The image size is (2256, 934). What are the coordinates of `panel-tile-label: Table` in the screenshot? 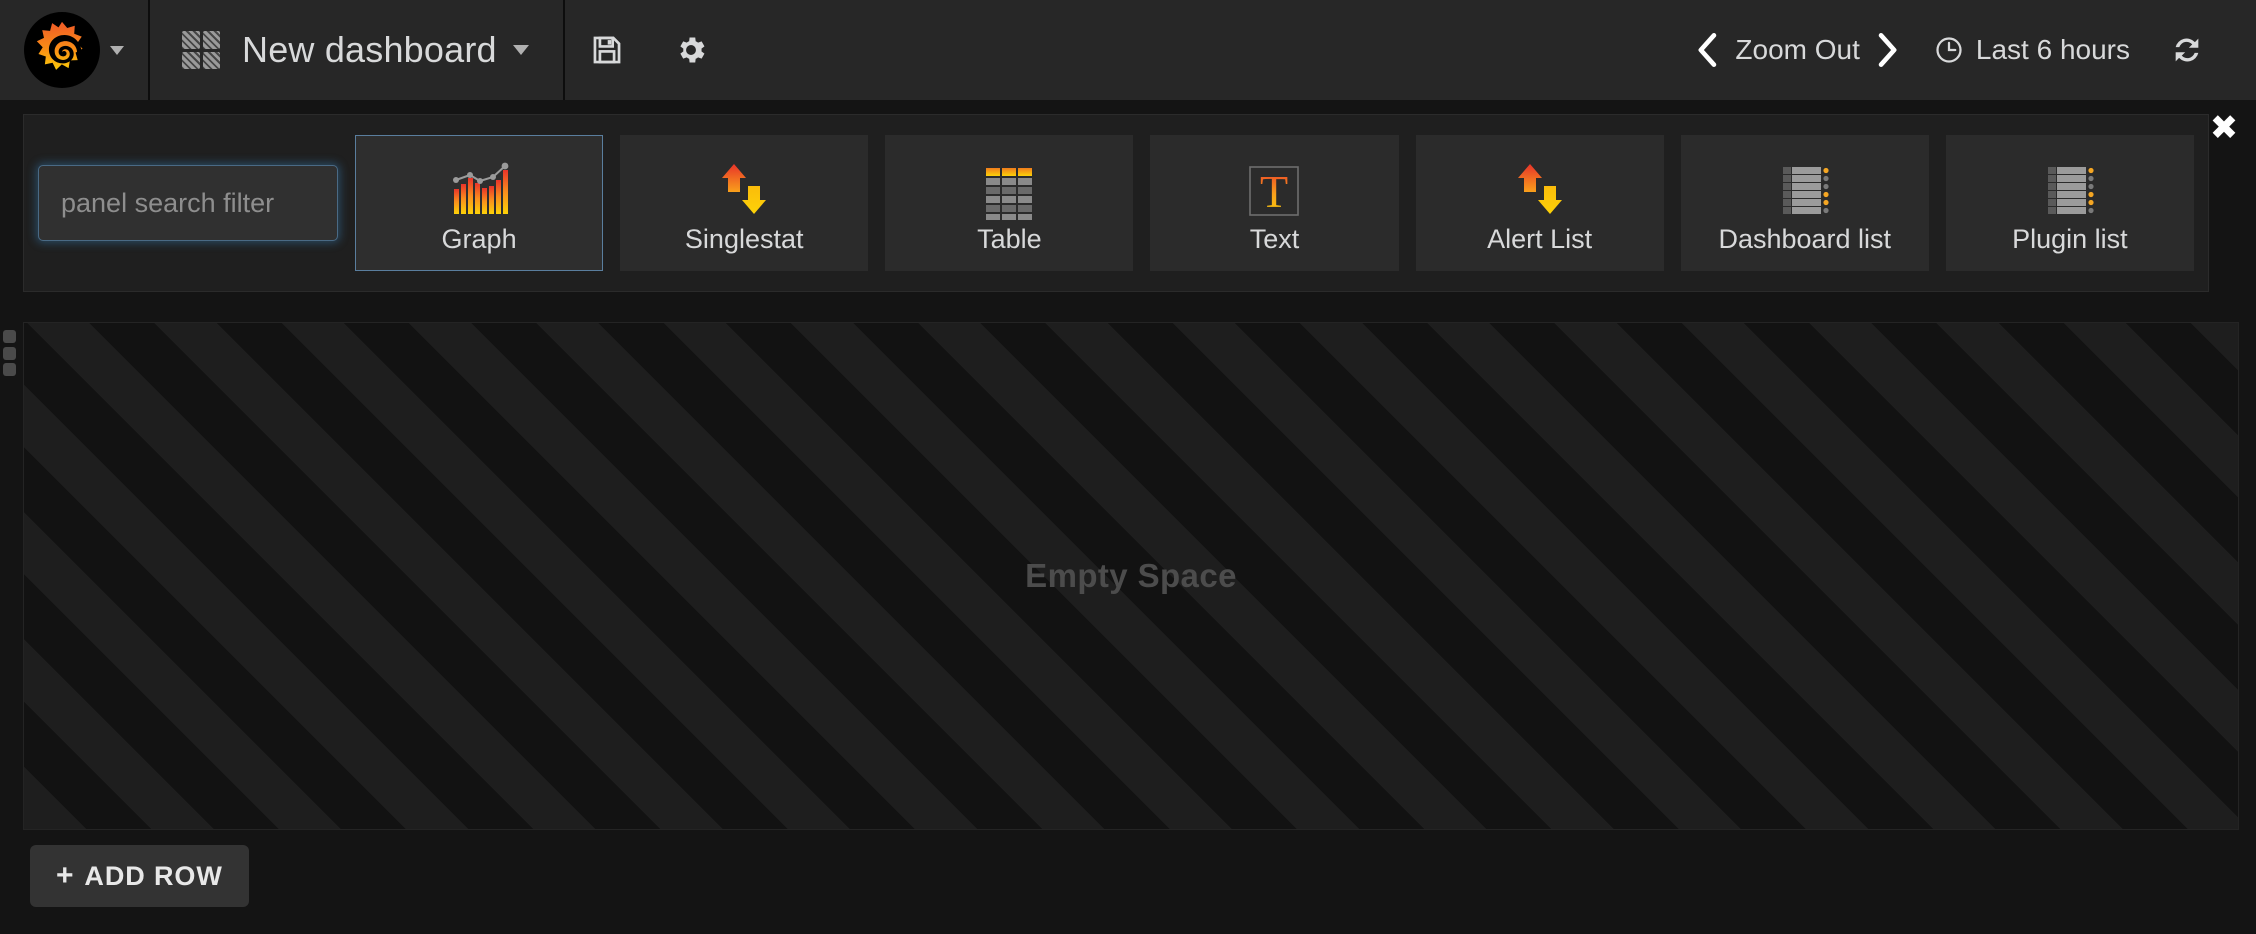 It's located at (1009, 238).